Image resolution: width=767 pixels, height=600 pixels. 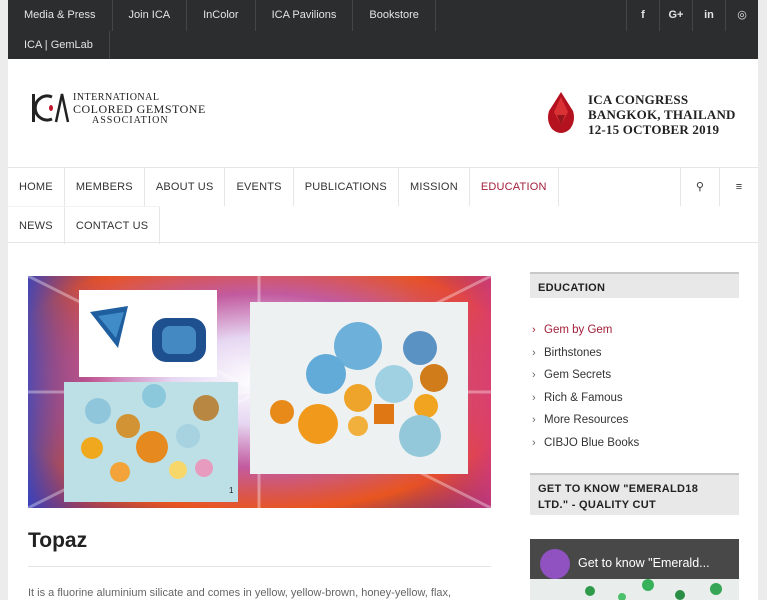 I want to click on channel-avatar, so click(x=555, y=564).